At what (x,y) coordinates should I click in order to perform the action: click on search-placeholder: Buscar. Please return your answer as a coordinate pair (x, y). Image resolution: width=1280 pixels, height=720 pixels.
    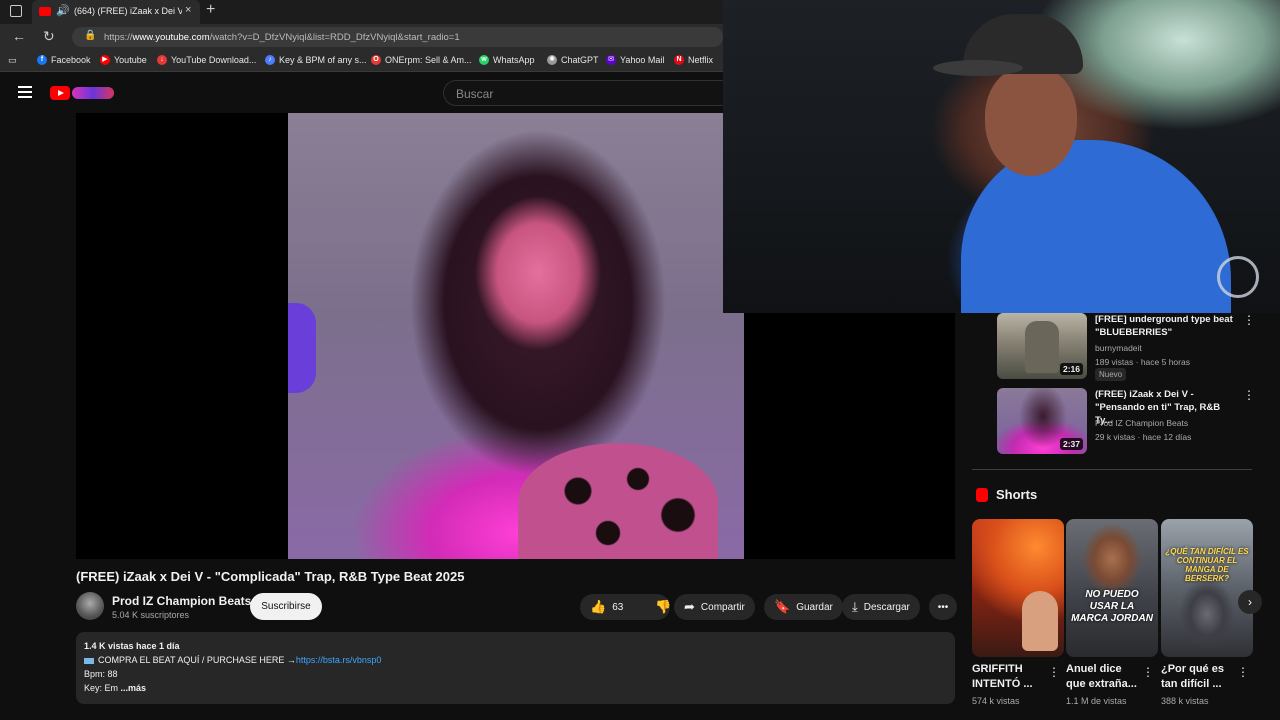
    Looking at the image, I should click on (475, 94).